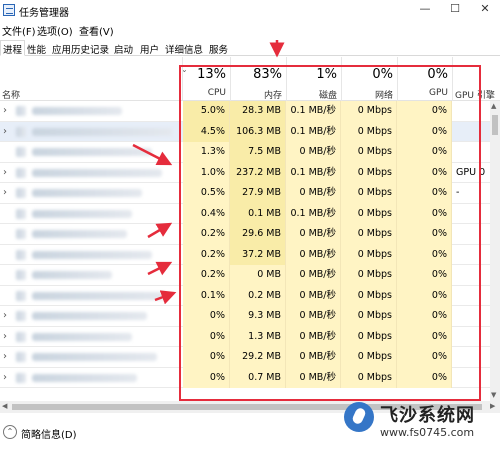 Image resolution: width=500 pixels, height=449 pixels. I want to click on process-row: › 0.5% 27.9 MB 0 MB/秒 0 Mbps 0%, so click(246, 193).